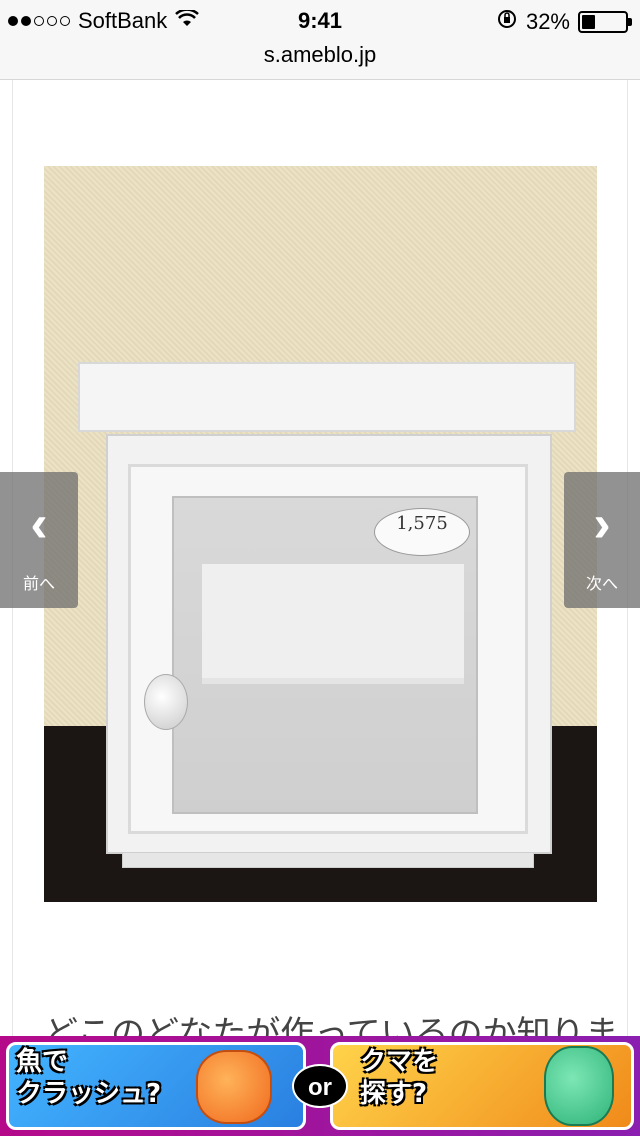 This screenshot has width=640, height=1136. I want to click on chevron-left-icon: ‹, so click(39, 524).